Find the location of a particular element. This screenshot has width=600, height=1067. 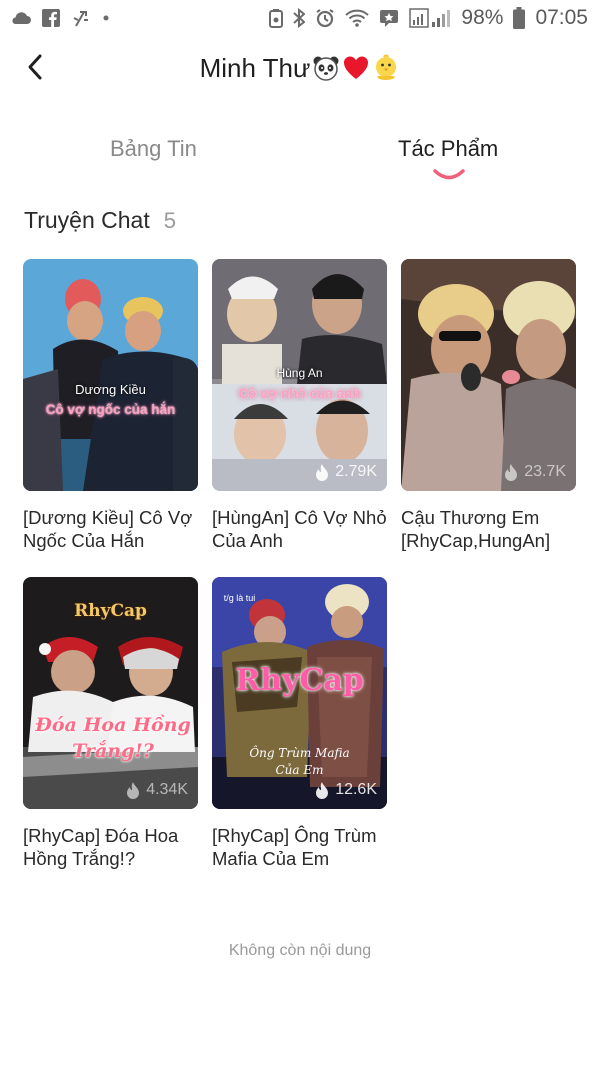

signal-icon is located at coordinates (430, 18).